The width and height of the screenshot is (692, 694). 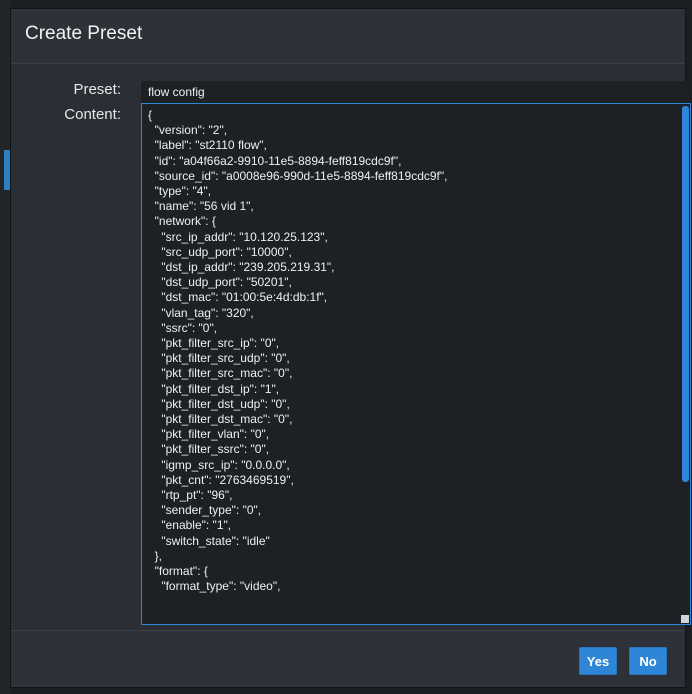 I want to click on content-line: "format": {, so click(x=178, y=571).